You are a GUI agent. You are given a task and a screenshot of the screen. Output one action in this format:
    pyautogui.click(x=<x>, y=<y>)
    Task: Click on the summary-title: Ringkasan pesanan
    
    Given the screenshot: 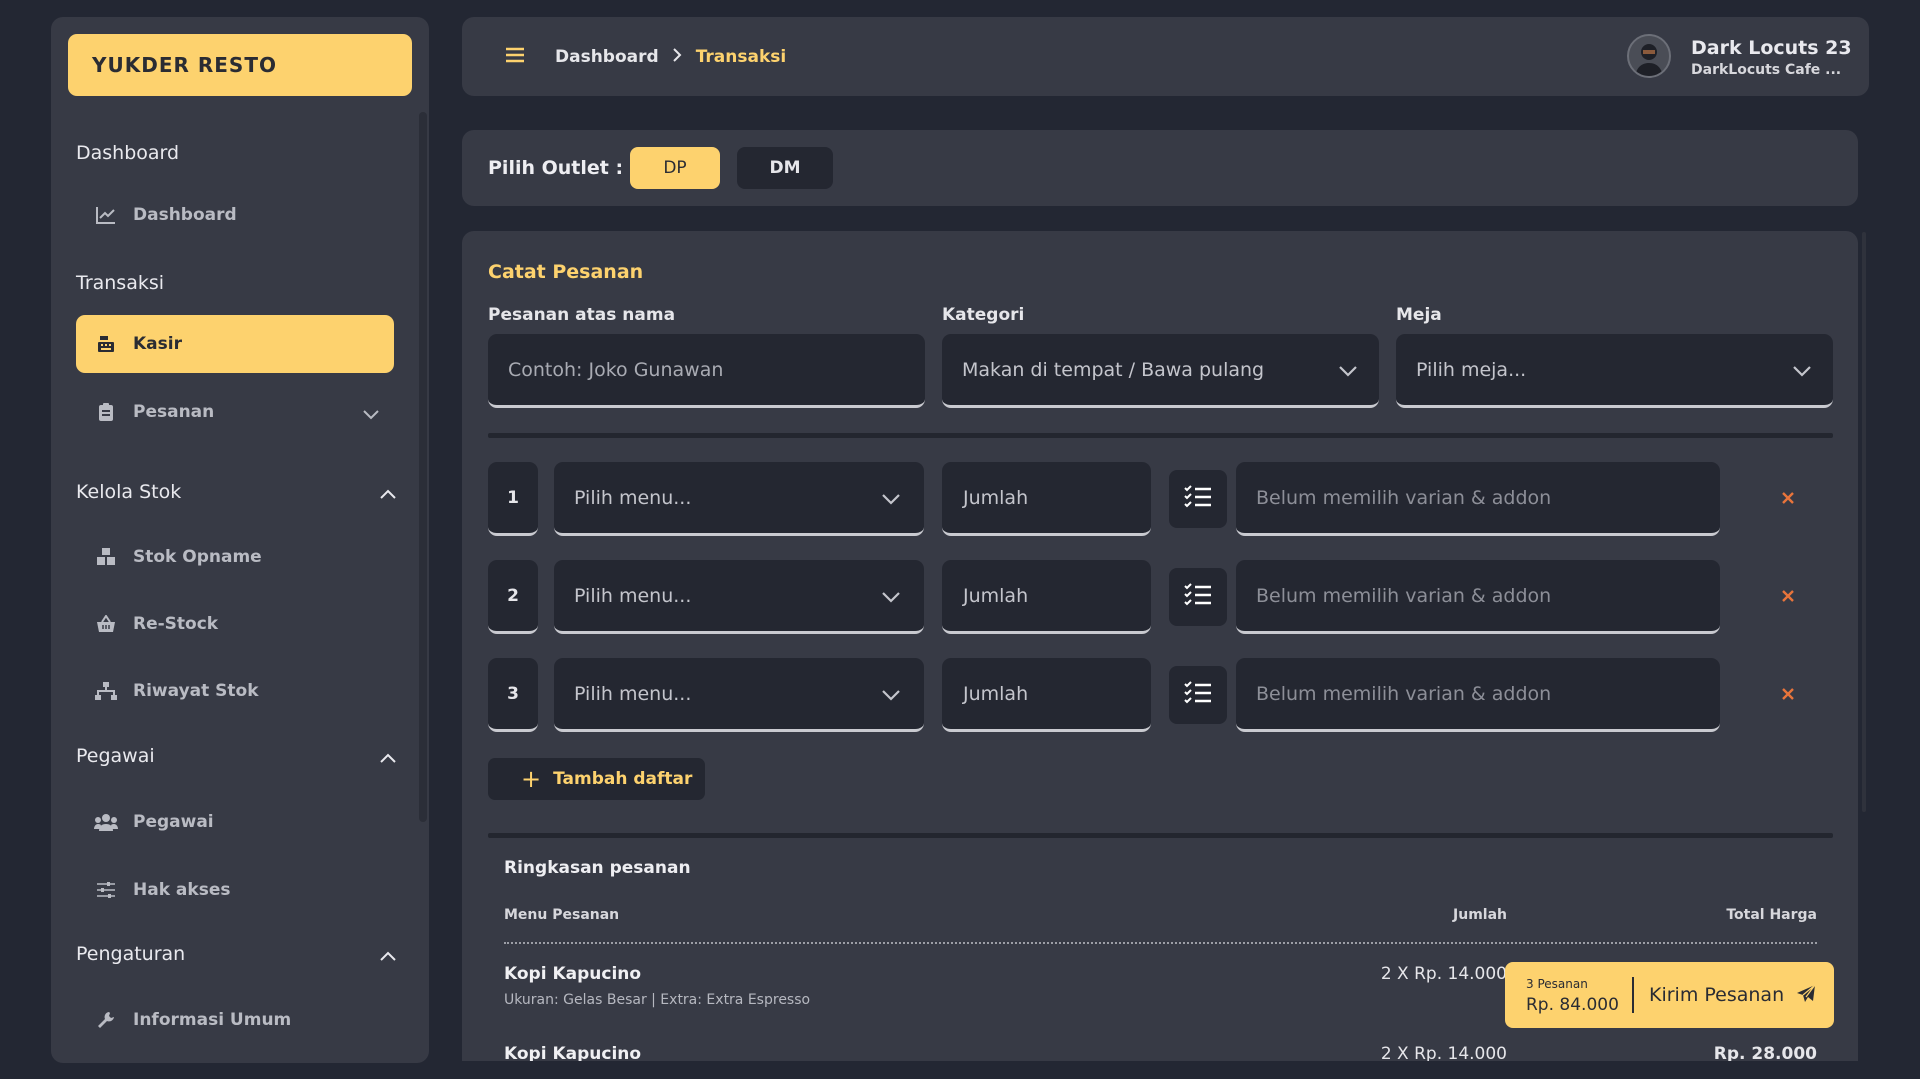 What is the action you would take?
    pyautogui.click(x=597, y=868)
    